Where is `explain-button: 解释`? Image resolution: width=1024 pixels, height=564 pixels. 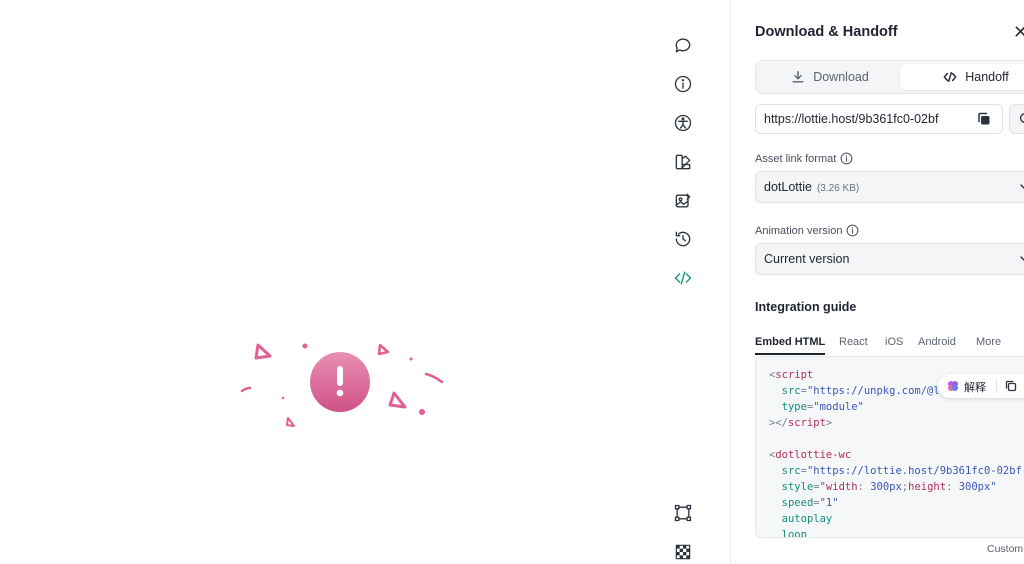
explain-button: 解释 is located at coordinates (975, 387).